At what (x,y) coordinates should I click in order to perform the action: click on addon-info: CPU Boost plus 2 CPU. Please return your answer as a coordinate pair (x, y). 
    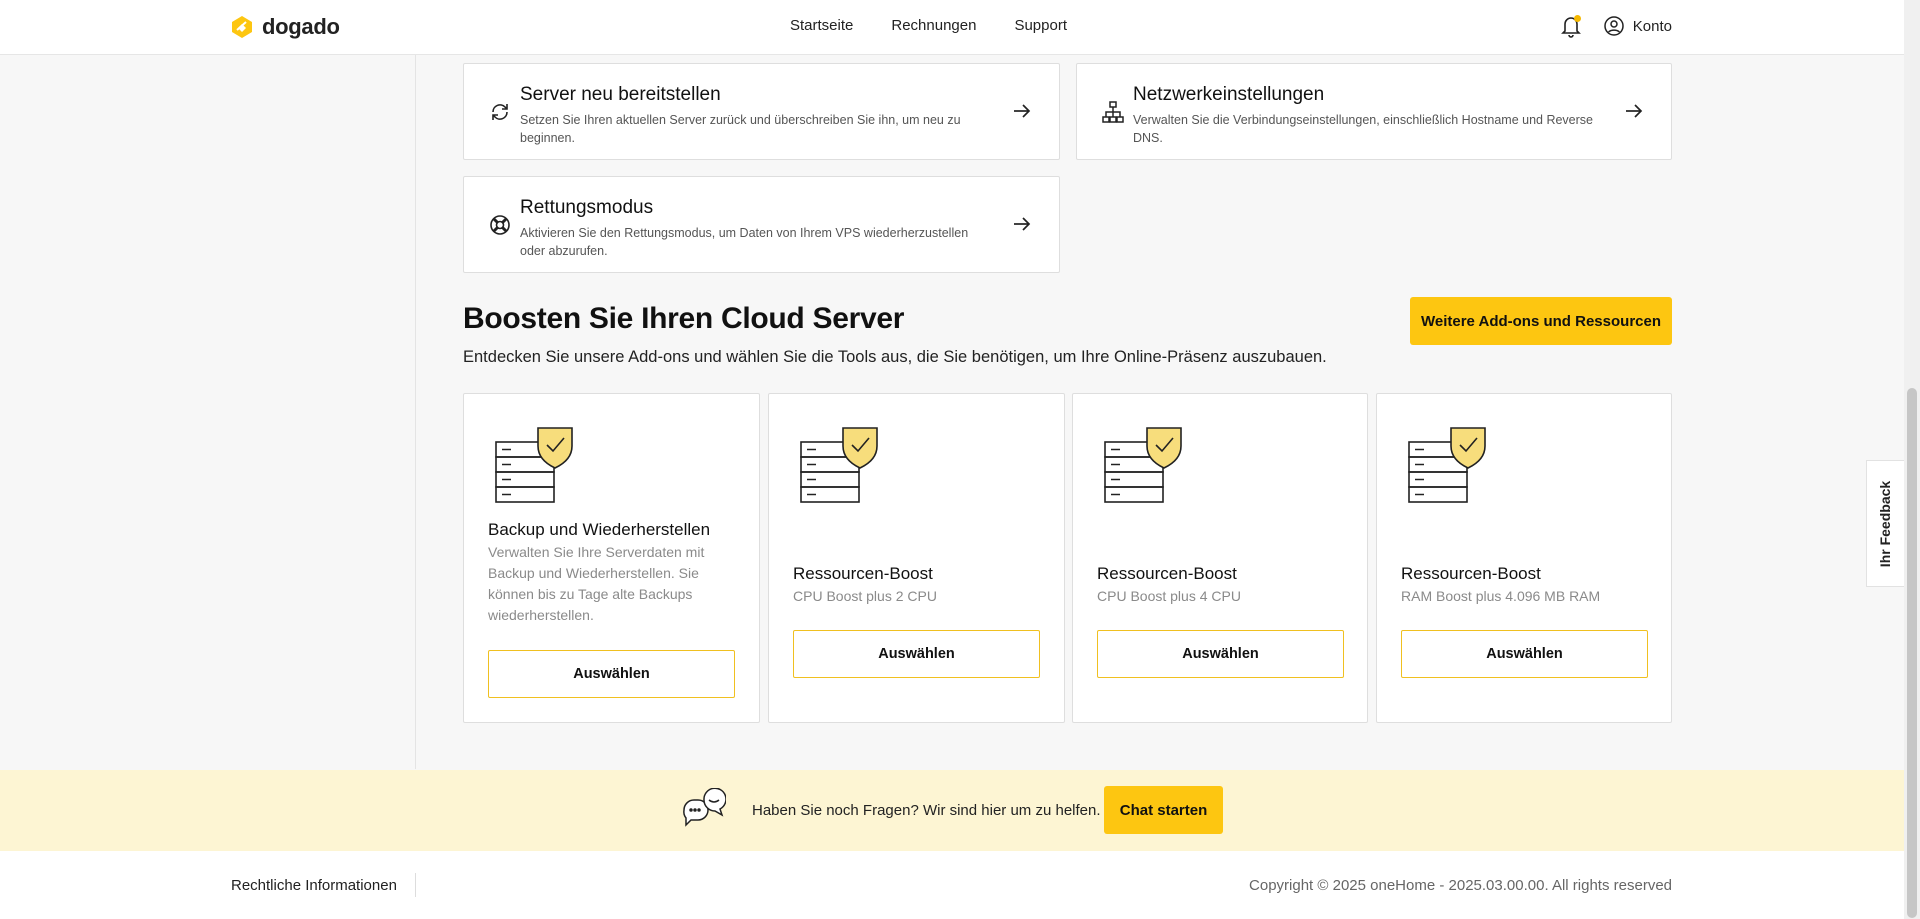
    Looking at the image, I should click on (865, 596).